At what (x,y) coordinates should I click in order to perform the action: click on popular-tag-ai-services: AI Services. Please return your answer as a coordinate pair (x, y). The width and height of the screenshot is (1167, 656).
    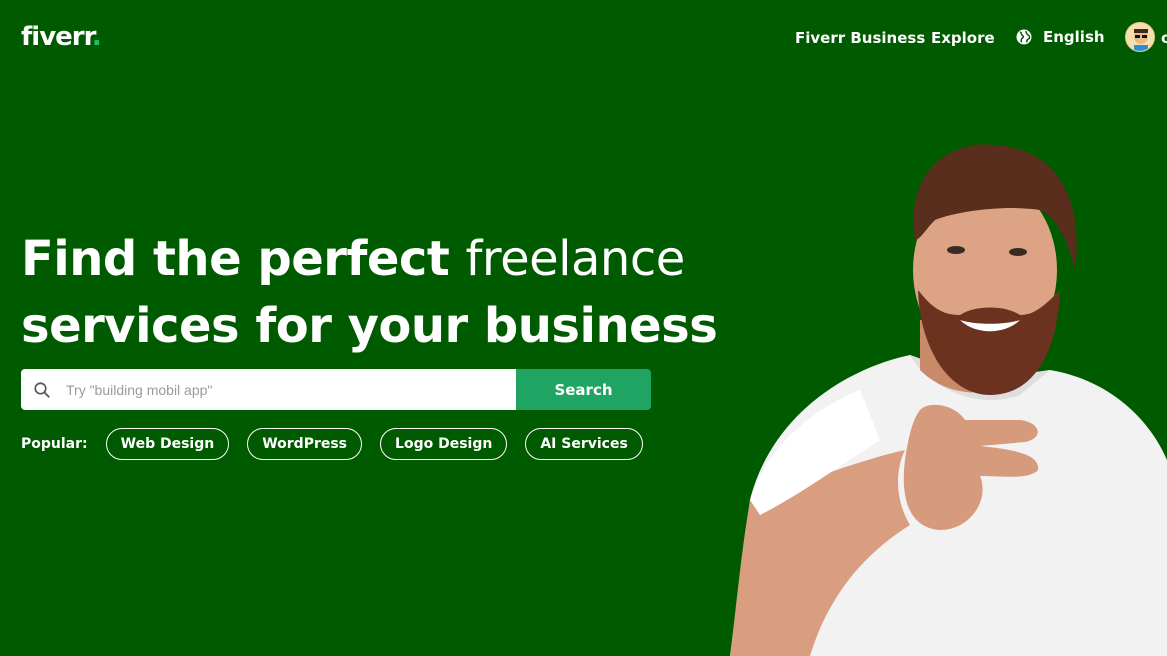
    Looking at the image, I should click on (584, 444).